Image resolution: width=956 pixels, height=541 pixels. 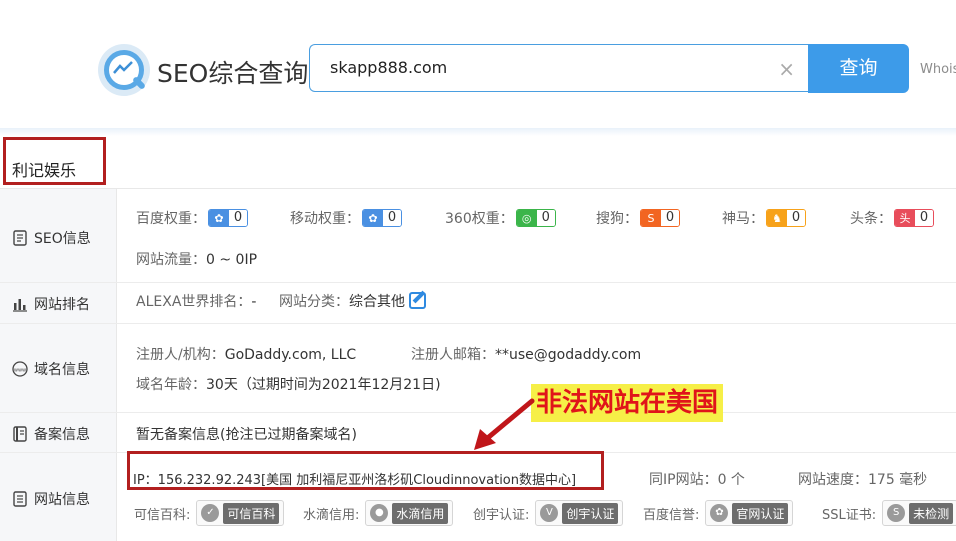 What do you see at coordinates (20, 304) in the screenshot?
I see `bar-chart-icon` at bounding box center [20, 304].